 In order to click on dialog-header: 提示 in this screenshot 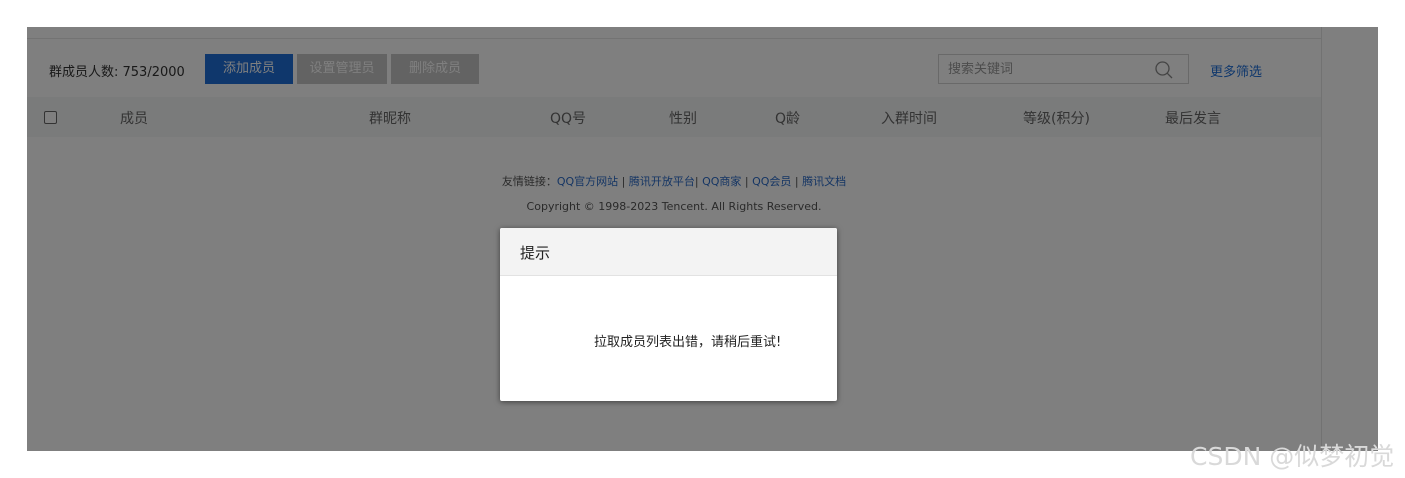, I will do `click(668, 252)`.